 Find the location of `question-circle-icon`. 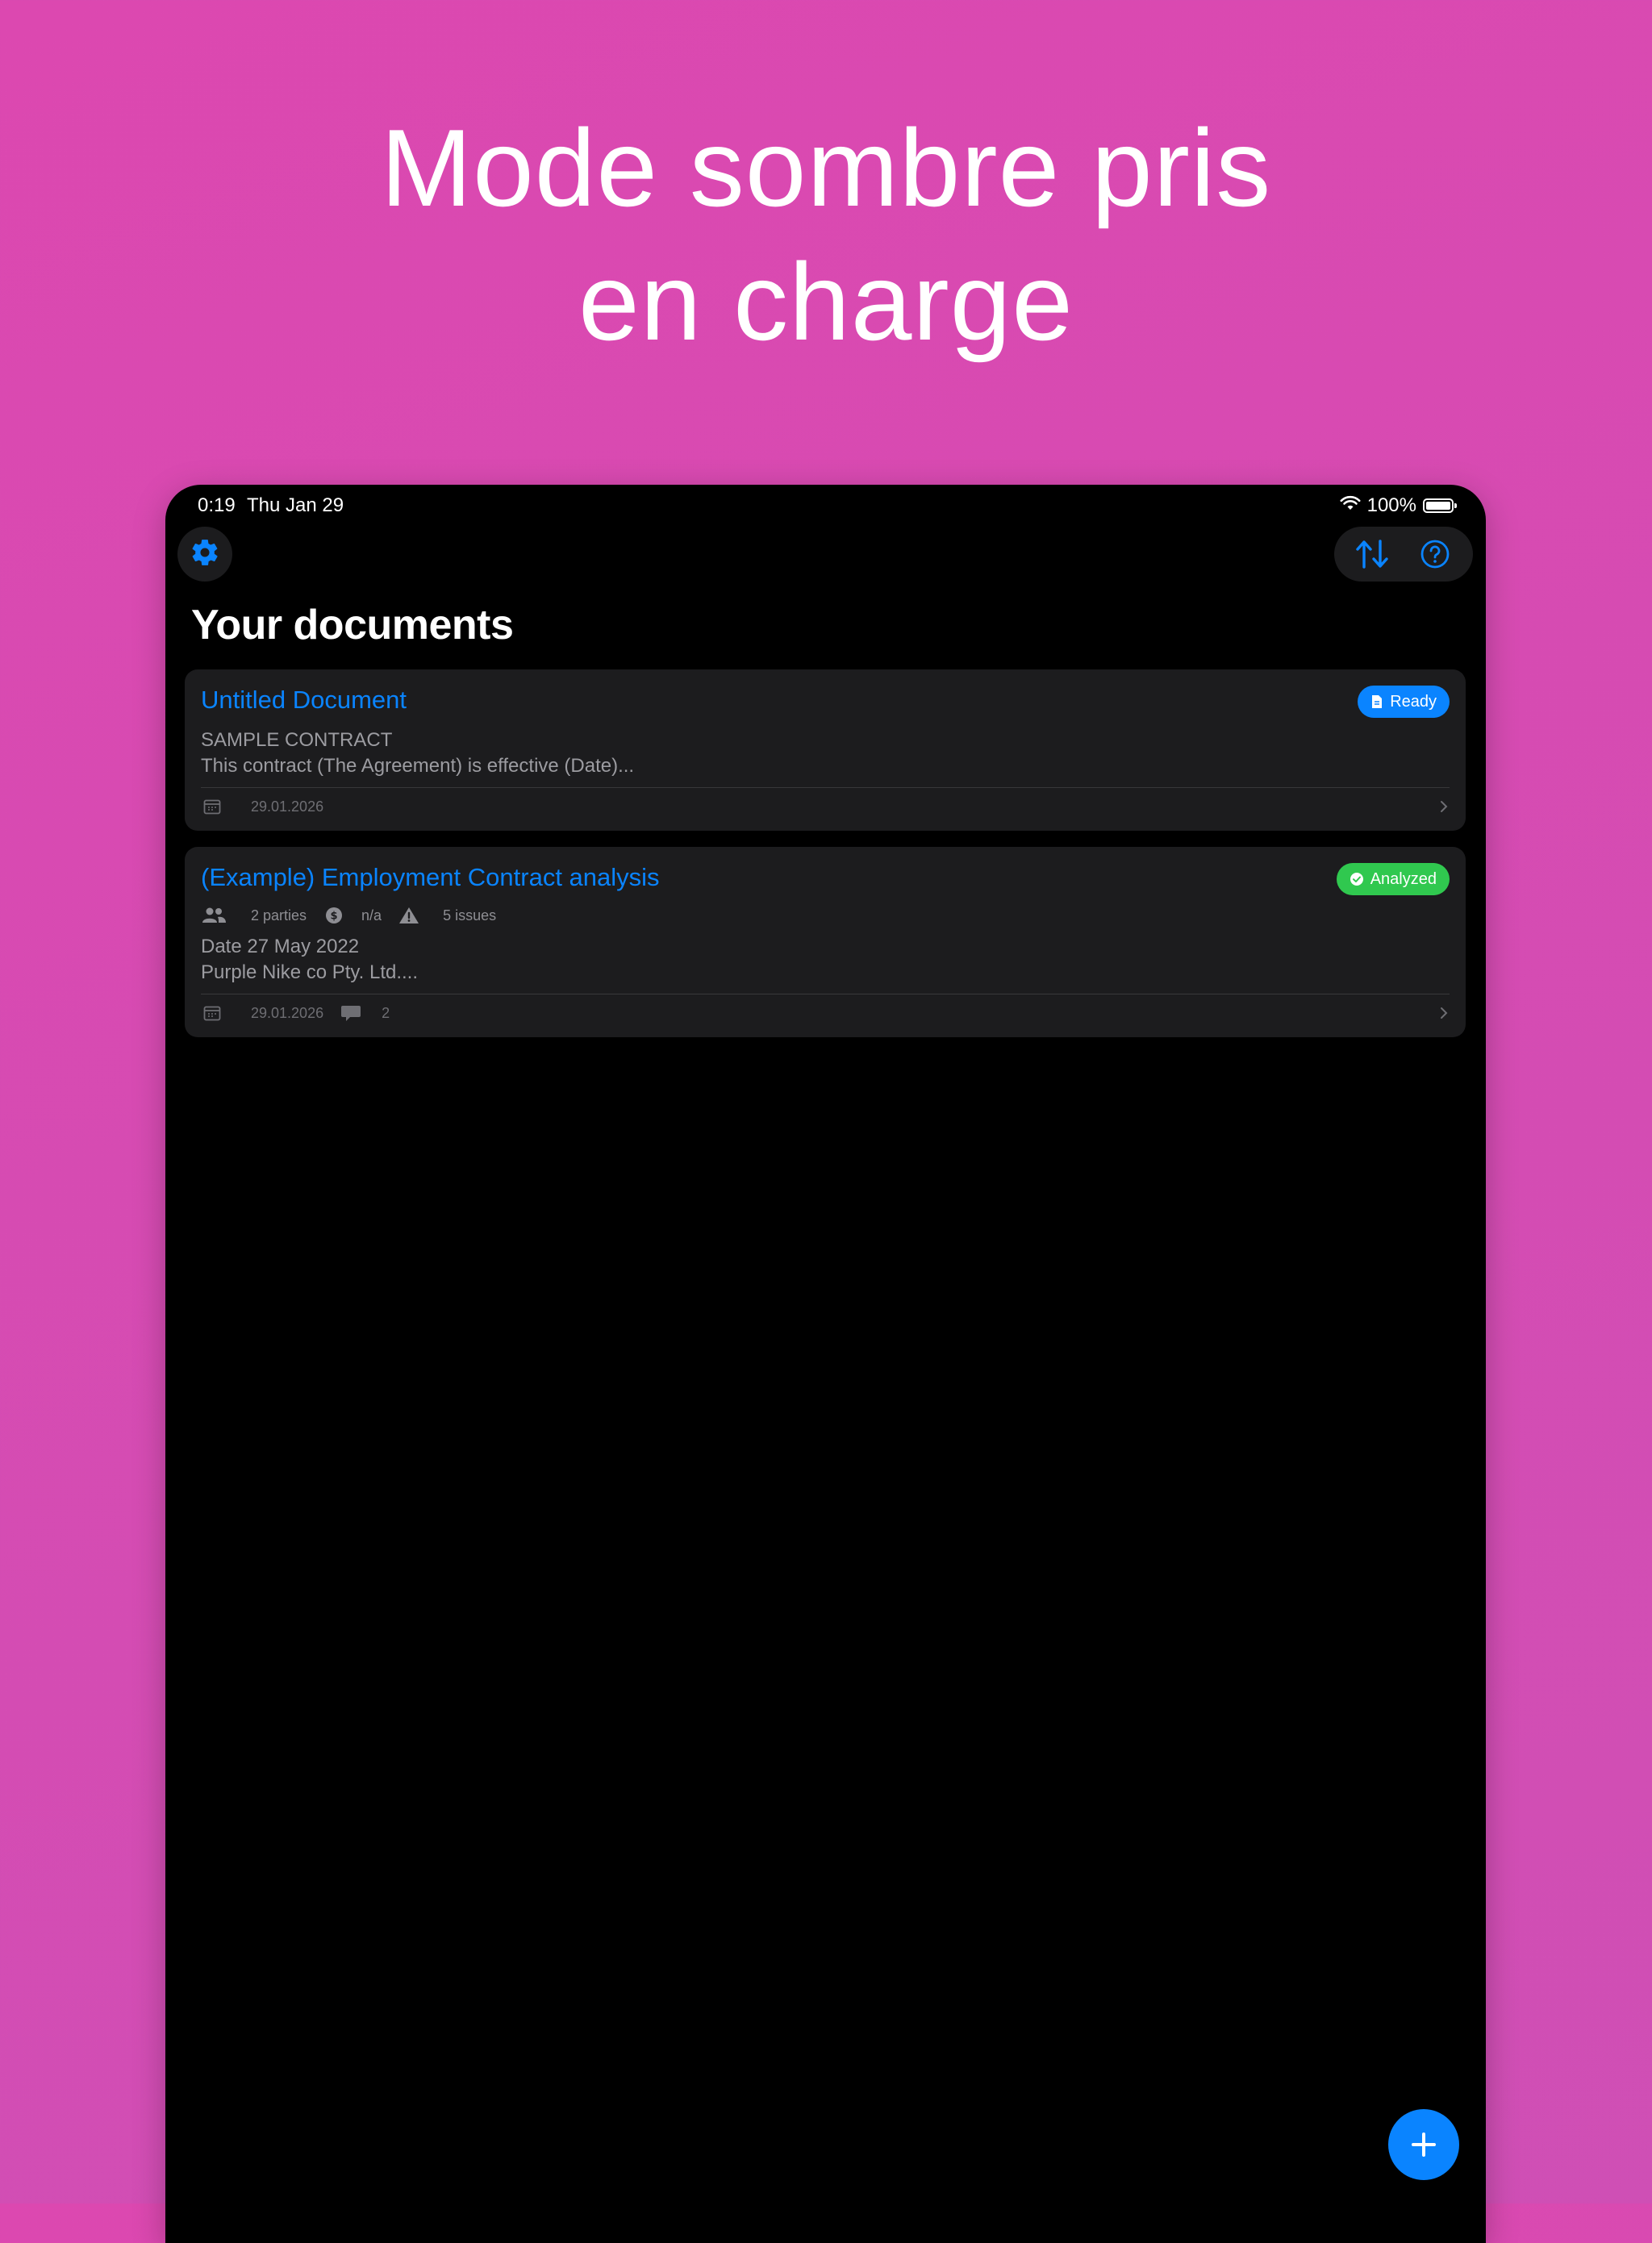

question-circle-icon is located at coordinates (1435, 554).